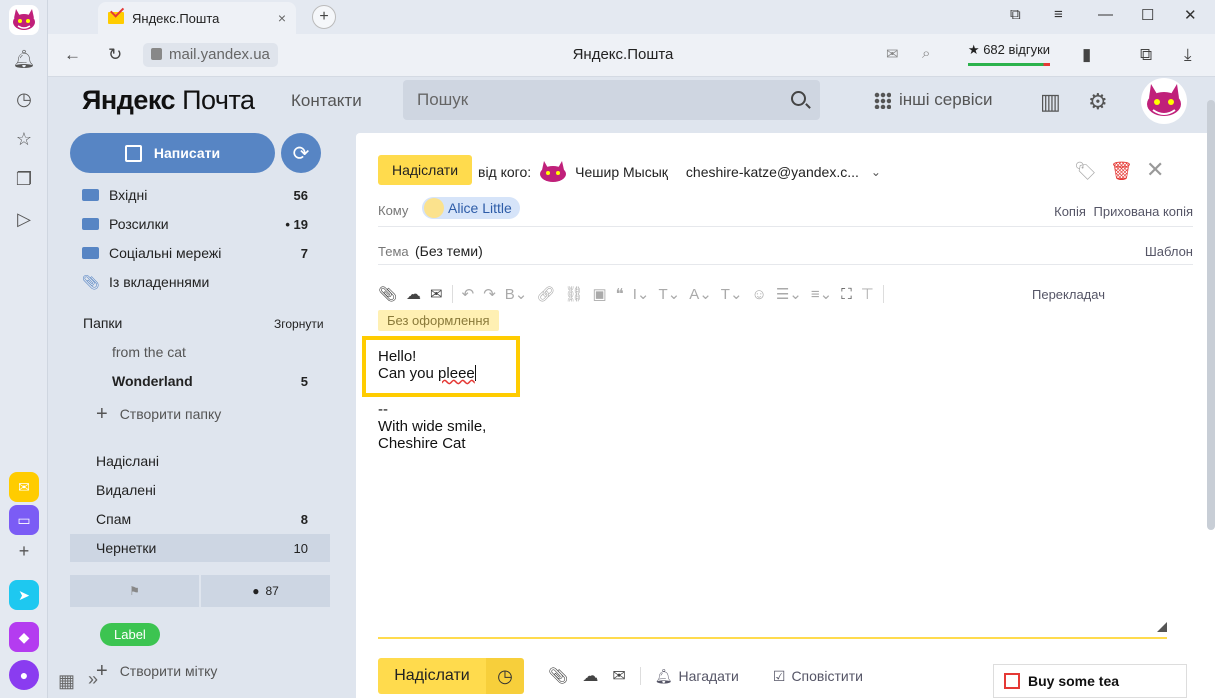 Image resolution: width=1215 pixels, height=698 pixels. Describe the element at coordinates (200, 282) in the screenshot. I see `folder-attachments: 📎︎ Із вкладеннями` at that location.